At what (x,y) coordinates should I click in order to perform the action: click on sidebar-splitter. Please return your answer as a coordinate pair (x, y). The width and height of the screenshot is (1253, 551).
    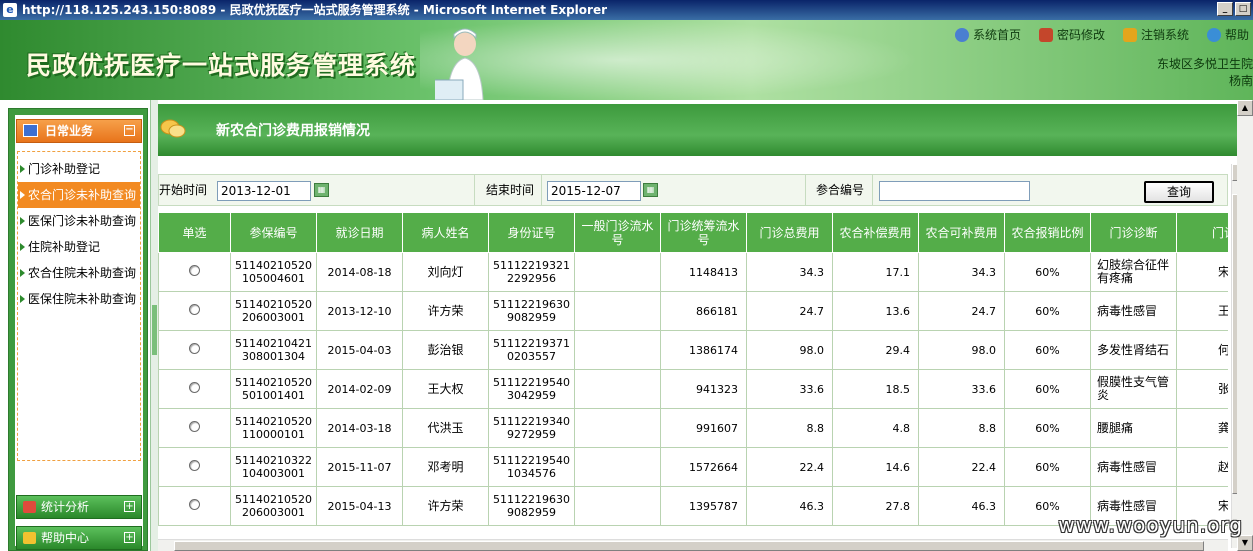
    Looking at the image, I should click on (154, 325).